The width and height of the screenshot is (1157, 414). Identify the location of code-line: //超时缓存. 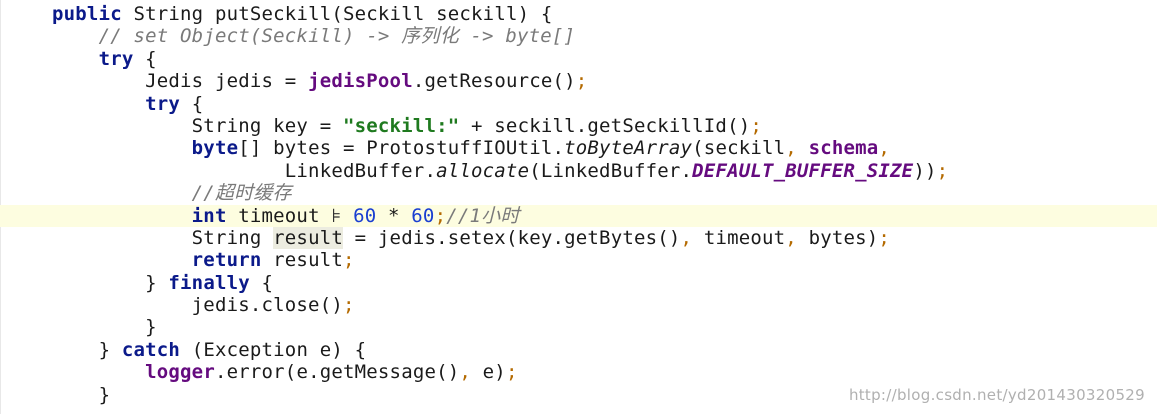
(578, 193).